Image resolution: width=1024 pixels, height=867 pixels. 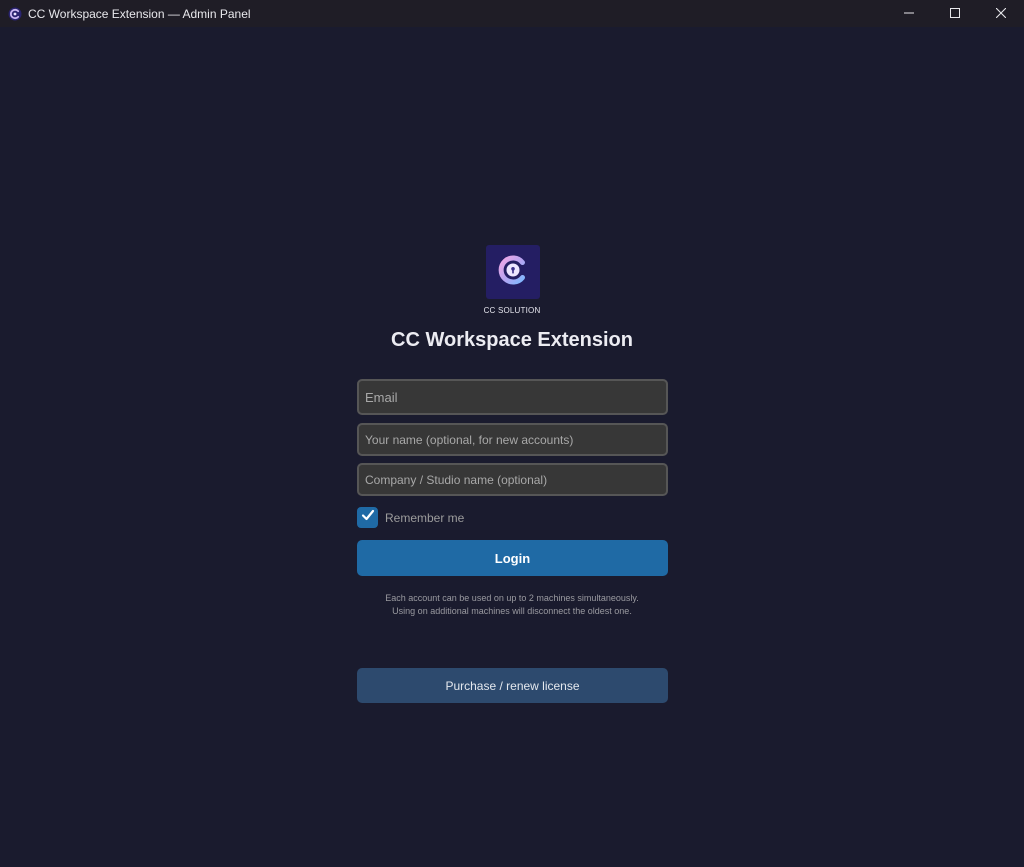 I want to click on brand-logo, so click(x=513, y=272).